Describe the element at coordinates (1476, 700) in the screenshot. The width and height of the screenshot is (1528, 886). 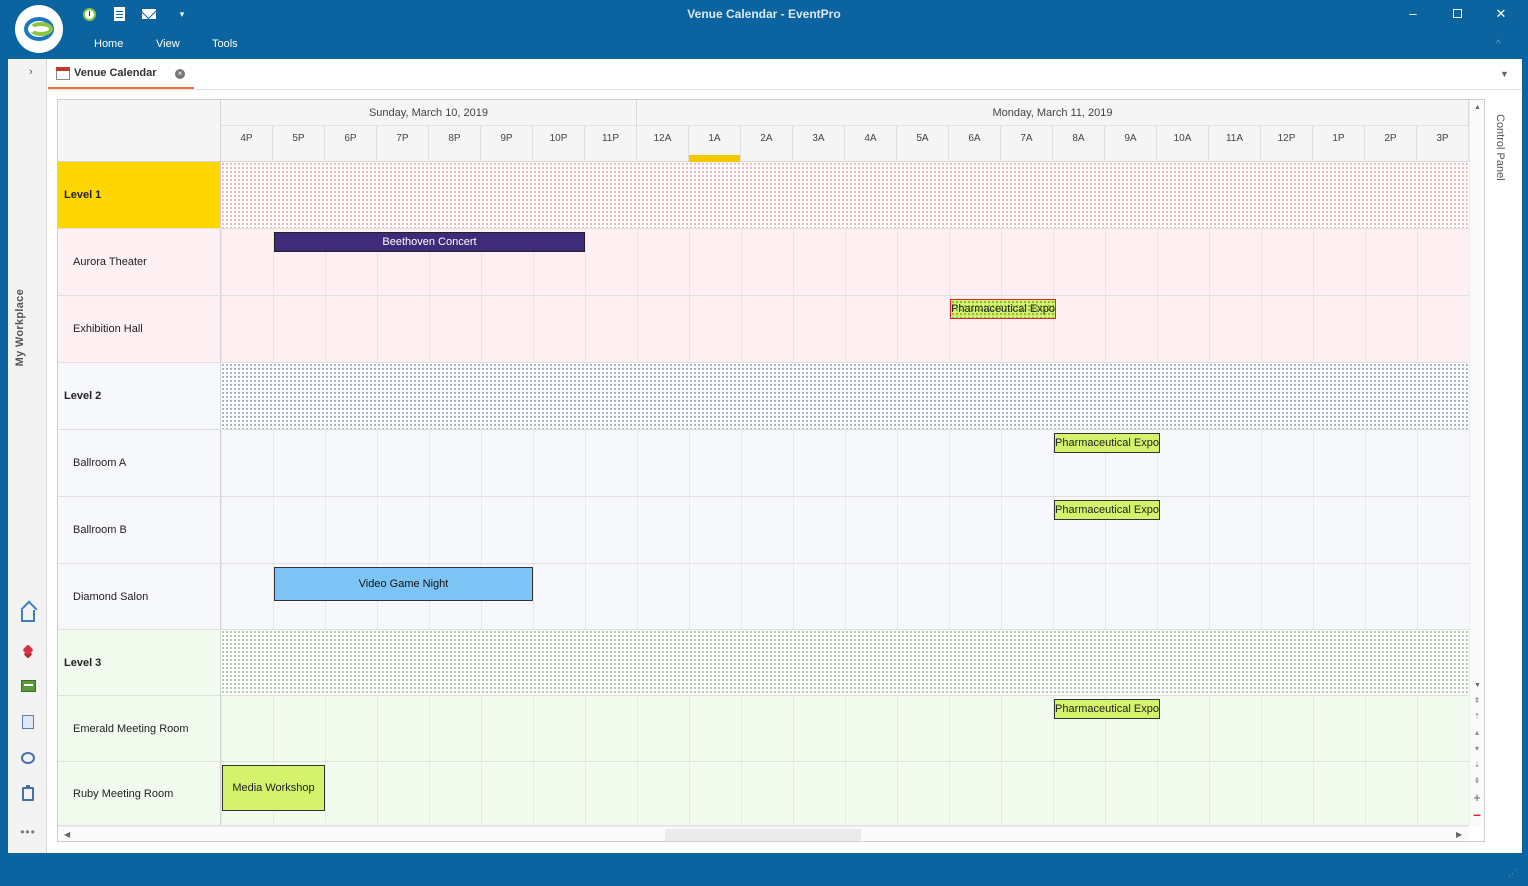
I see `first-page-icon: ⇞` at that location.